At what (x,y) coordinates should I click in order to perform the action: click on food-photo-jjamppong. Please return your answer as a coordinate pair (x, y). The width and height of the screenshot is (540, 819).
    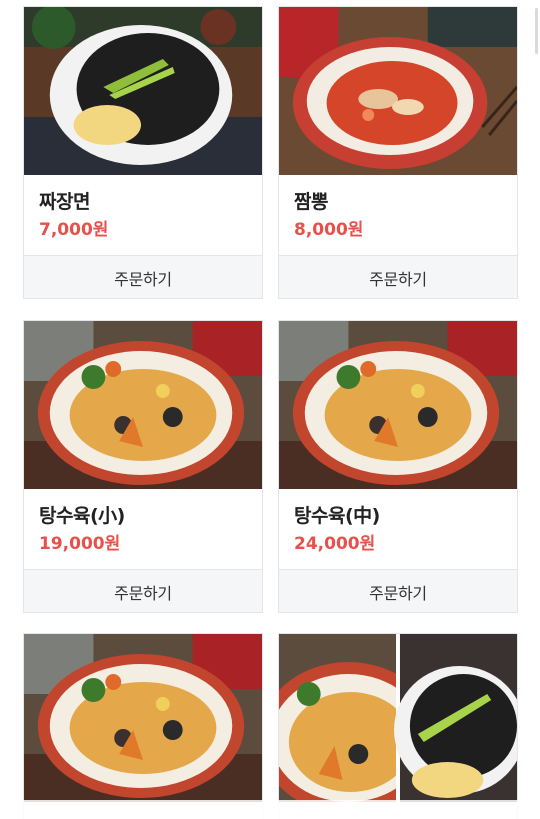
    Looking at the image, I should click on (398, 91).